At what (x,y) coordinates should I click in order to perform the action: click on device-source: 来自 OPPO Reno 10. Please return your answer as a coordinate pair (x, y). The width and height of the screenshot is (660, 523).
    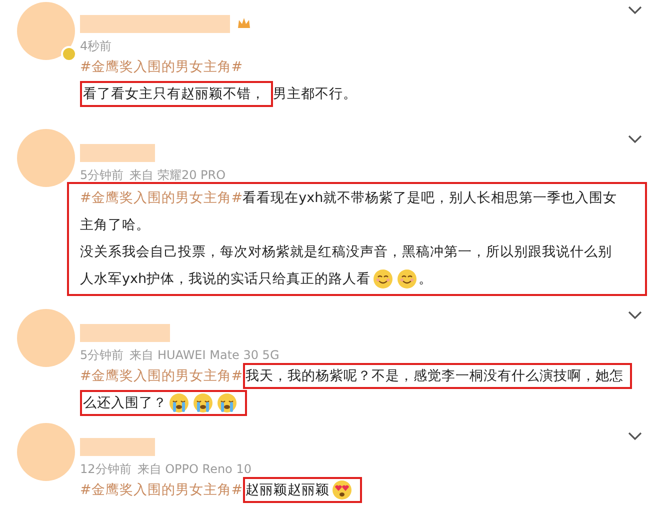
    Looking at the image, I should click on (194, 469).